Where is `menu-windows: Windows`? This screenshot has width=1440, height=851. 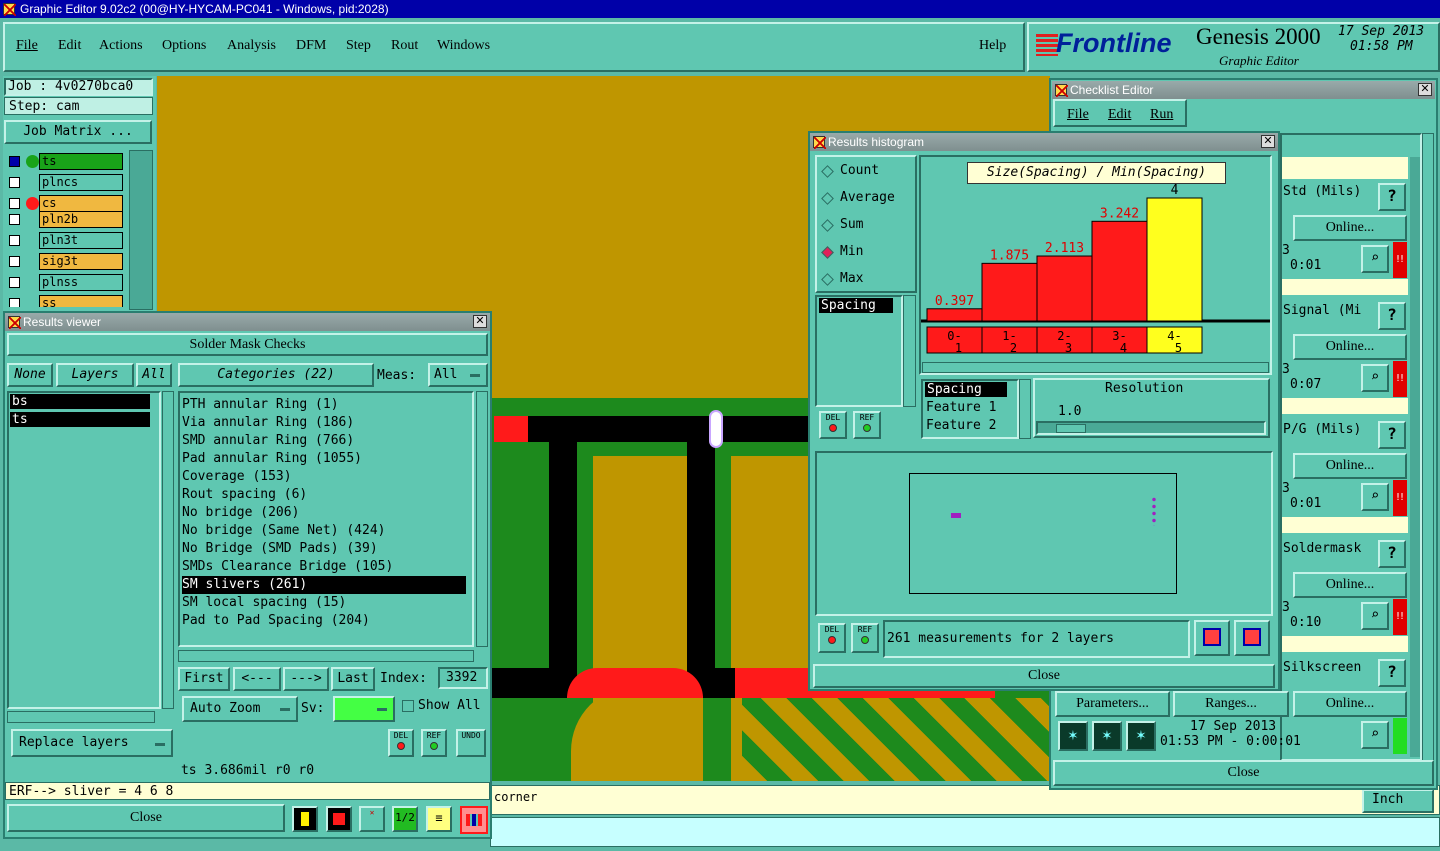
menu-windows: Windows is located at coordinates (463, 46).